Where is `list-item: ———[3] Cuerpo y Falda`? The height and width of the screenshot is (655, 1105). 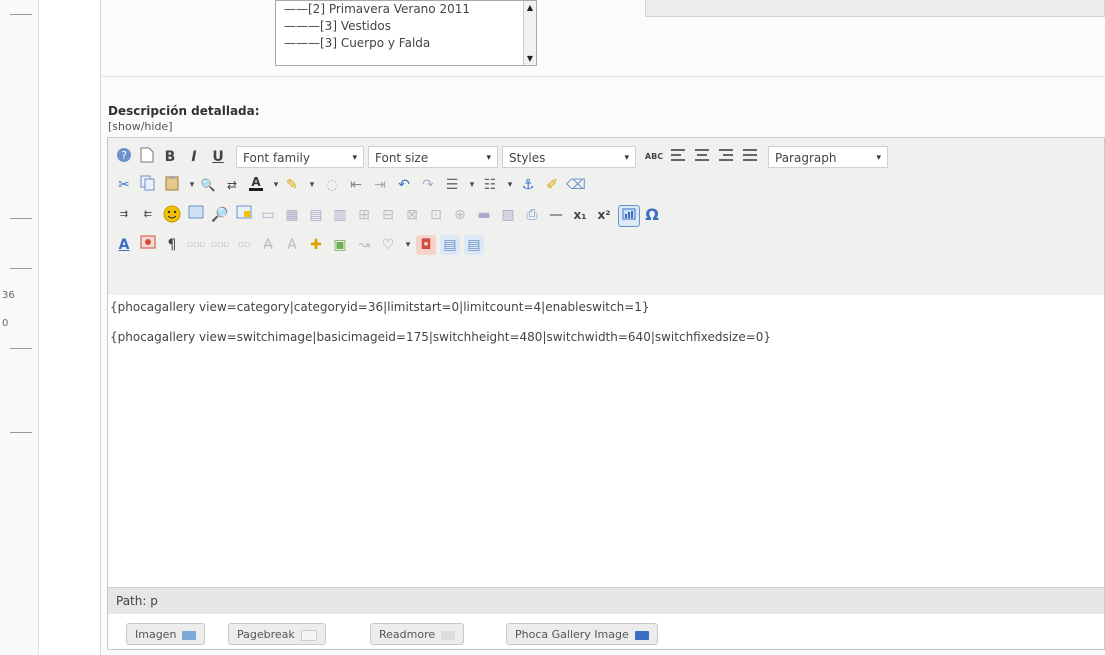 list-item: ———[3] Cuerpo y Falda is located at coordinates (406, 43).